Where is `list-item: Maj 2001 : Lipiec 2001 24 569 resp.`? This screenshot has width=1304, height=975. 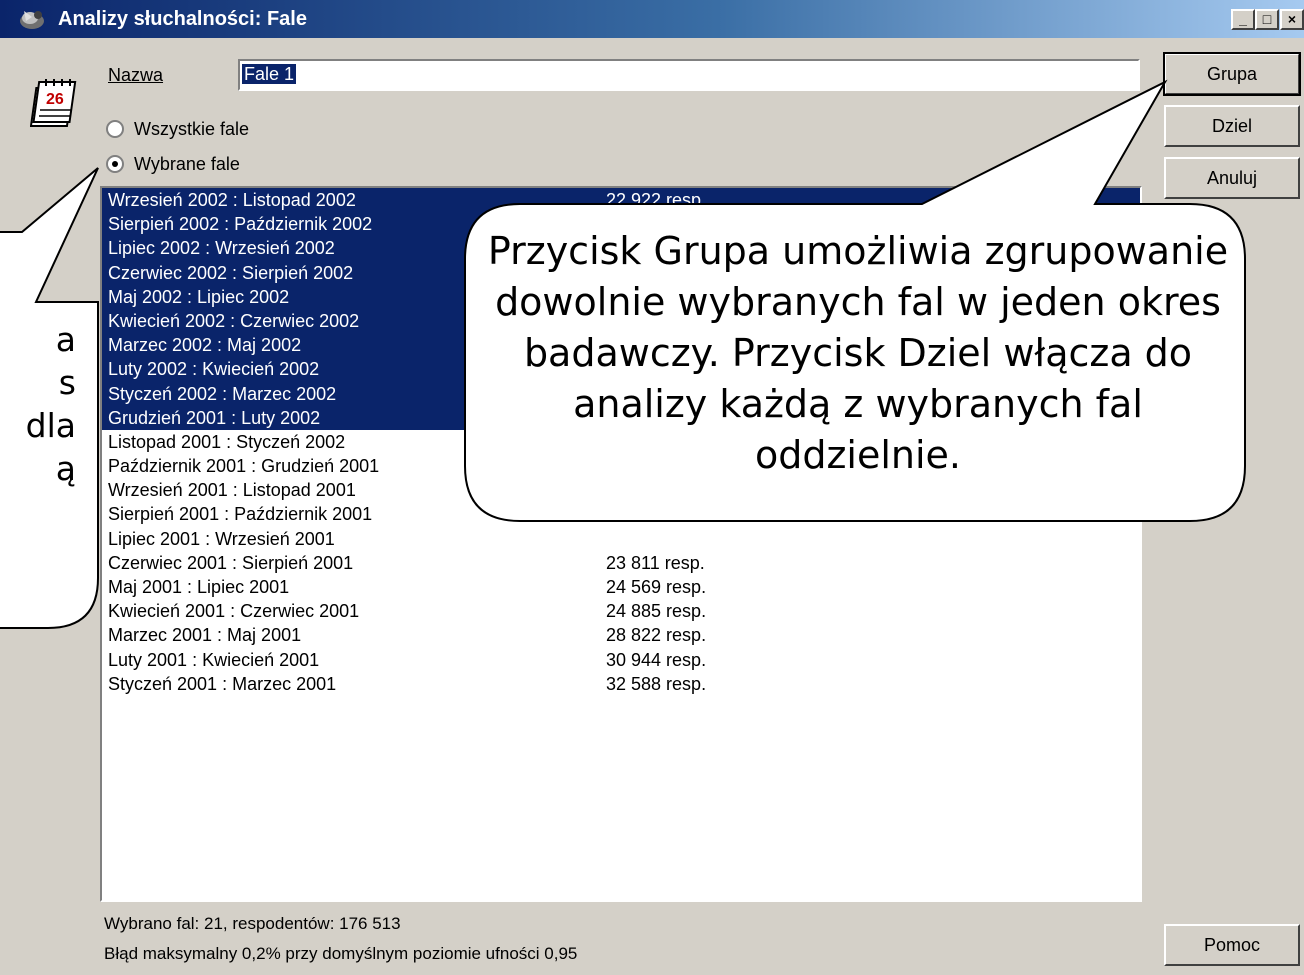 list-item: Maj 2001 : Lipiec 2001 24 569 resp. is located at coordinates (621, 587).